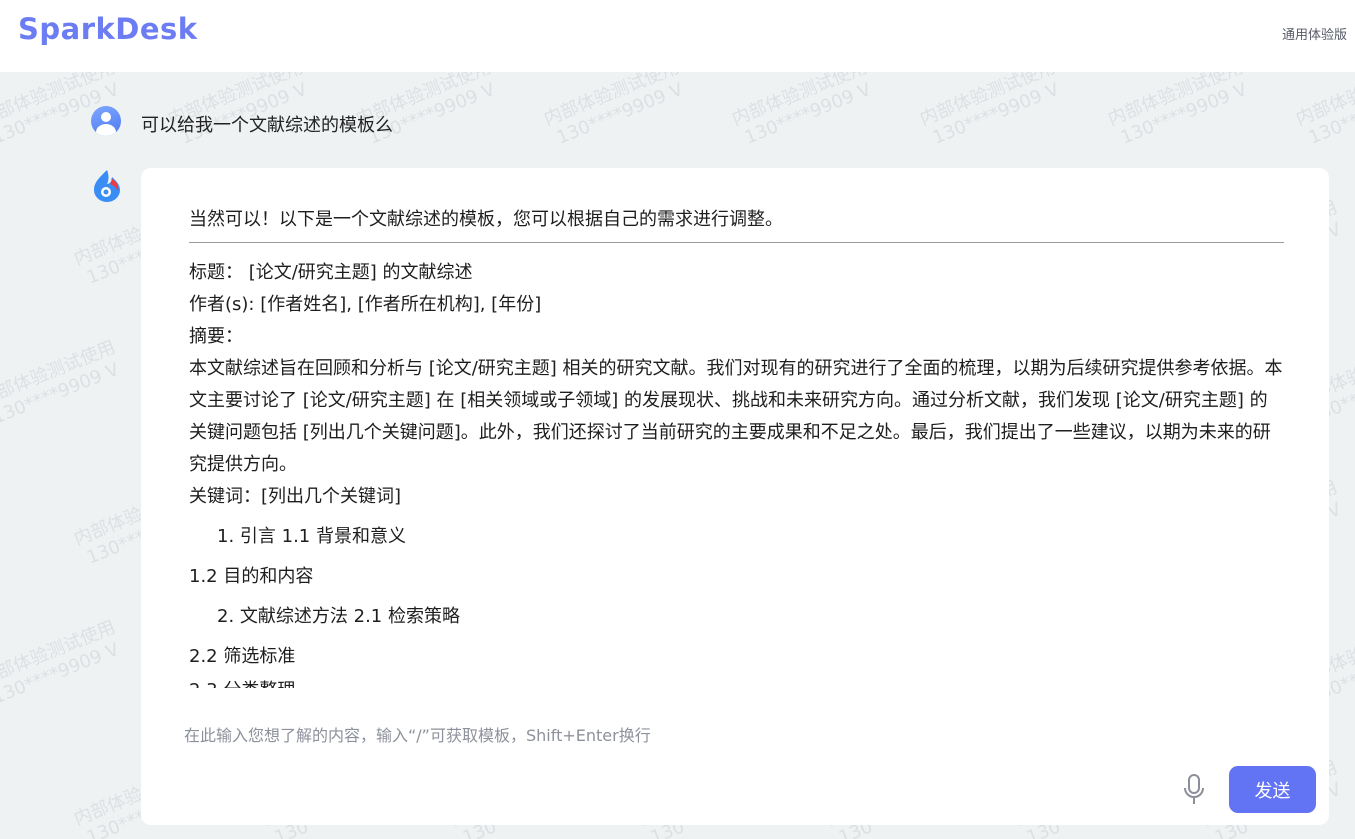 Image resolution: width=1355 pixels, height=839 pixels. What do you see at coordinates (108, 29) in the screenshot?
I see `brand-logo: SparkDesk` at bounding box center [108, 29].